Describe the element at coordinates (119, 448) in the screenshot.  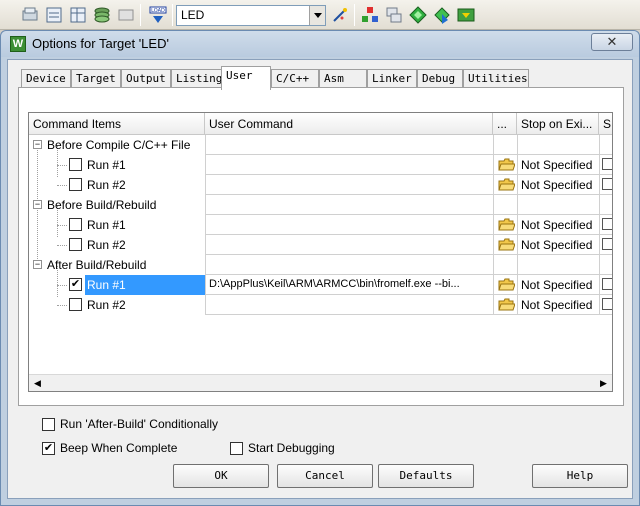
I see `beep-label: Beep When Complete` at that location.